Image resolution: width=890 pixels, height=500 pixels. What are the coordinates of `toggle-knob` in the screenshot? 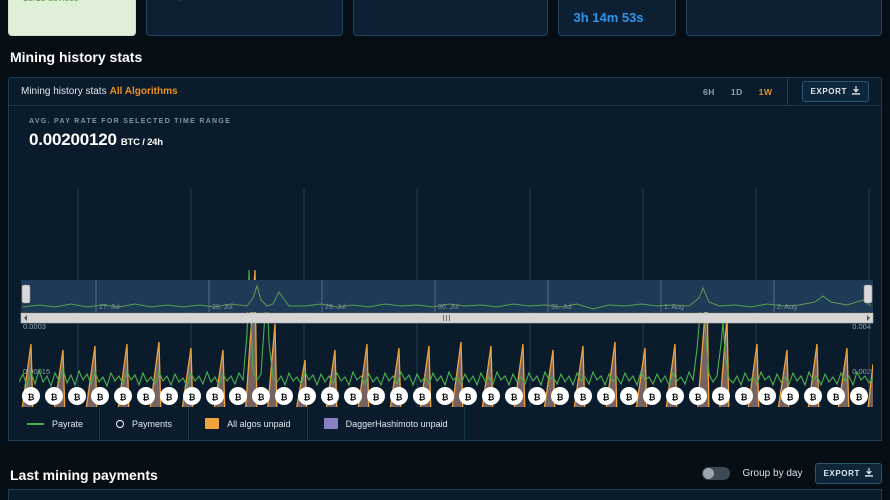 It's located at (709, 473).